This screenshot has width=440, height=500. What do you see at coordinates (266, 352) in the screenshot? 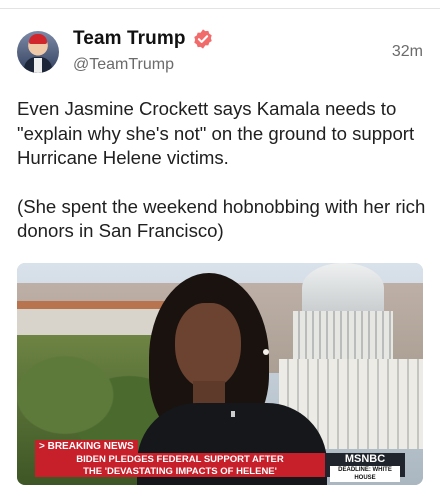
I see `media-earring` at bounding box center [266, 352].